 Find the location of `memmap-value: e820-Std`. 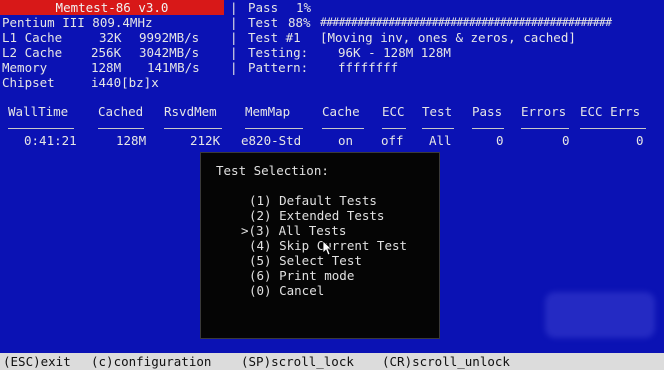

memmap-value: e820-Std is located at coordinates (271, 140).